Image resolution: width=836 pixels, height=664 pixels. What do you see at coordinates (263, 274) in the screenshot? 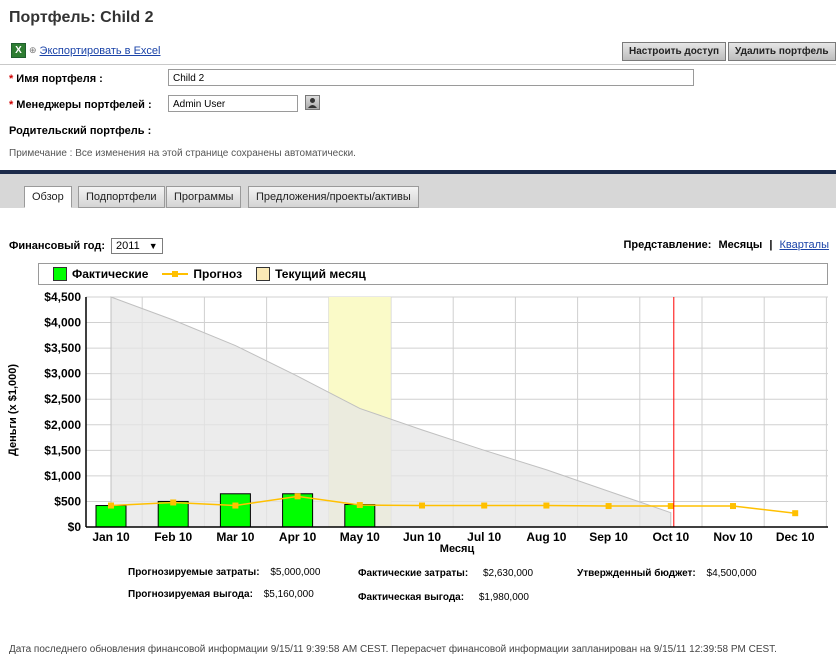
I see `legend-current-swatch` at bounding box center [263, 274].